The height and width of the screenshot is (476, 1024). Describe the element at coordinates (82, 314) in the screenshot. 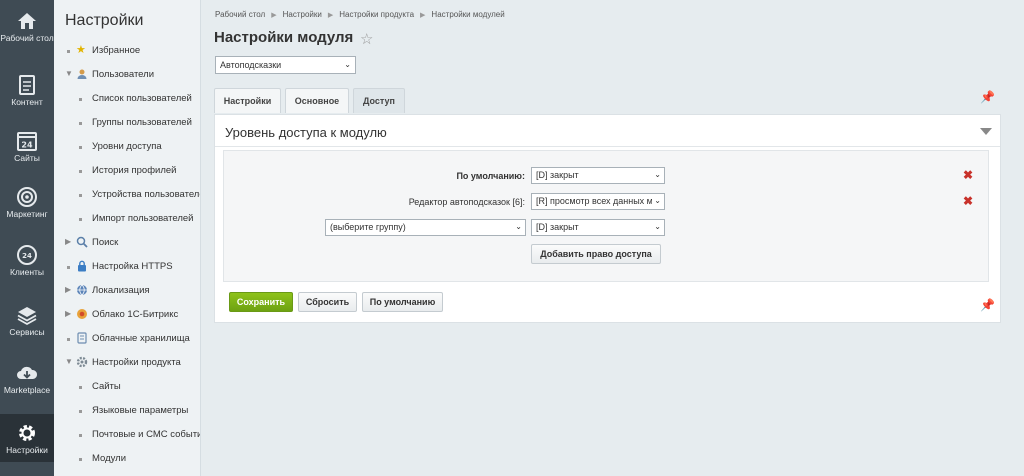

I see `cloud-icon` at that location.